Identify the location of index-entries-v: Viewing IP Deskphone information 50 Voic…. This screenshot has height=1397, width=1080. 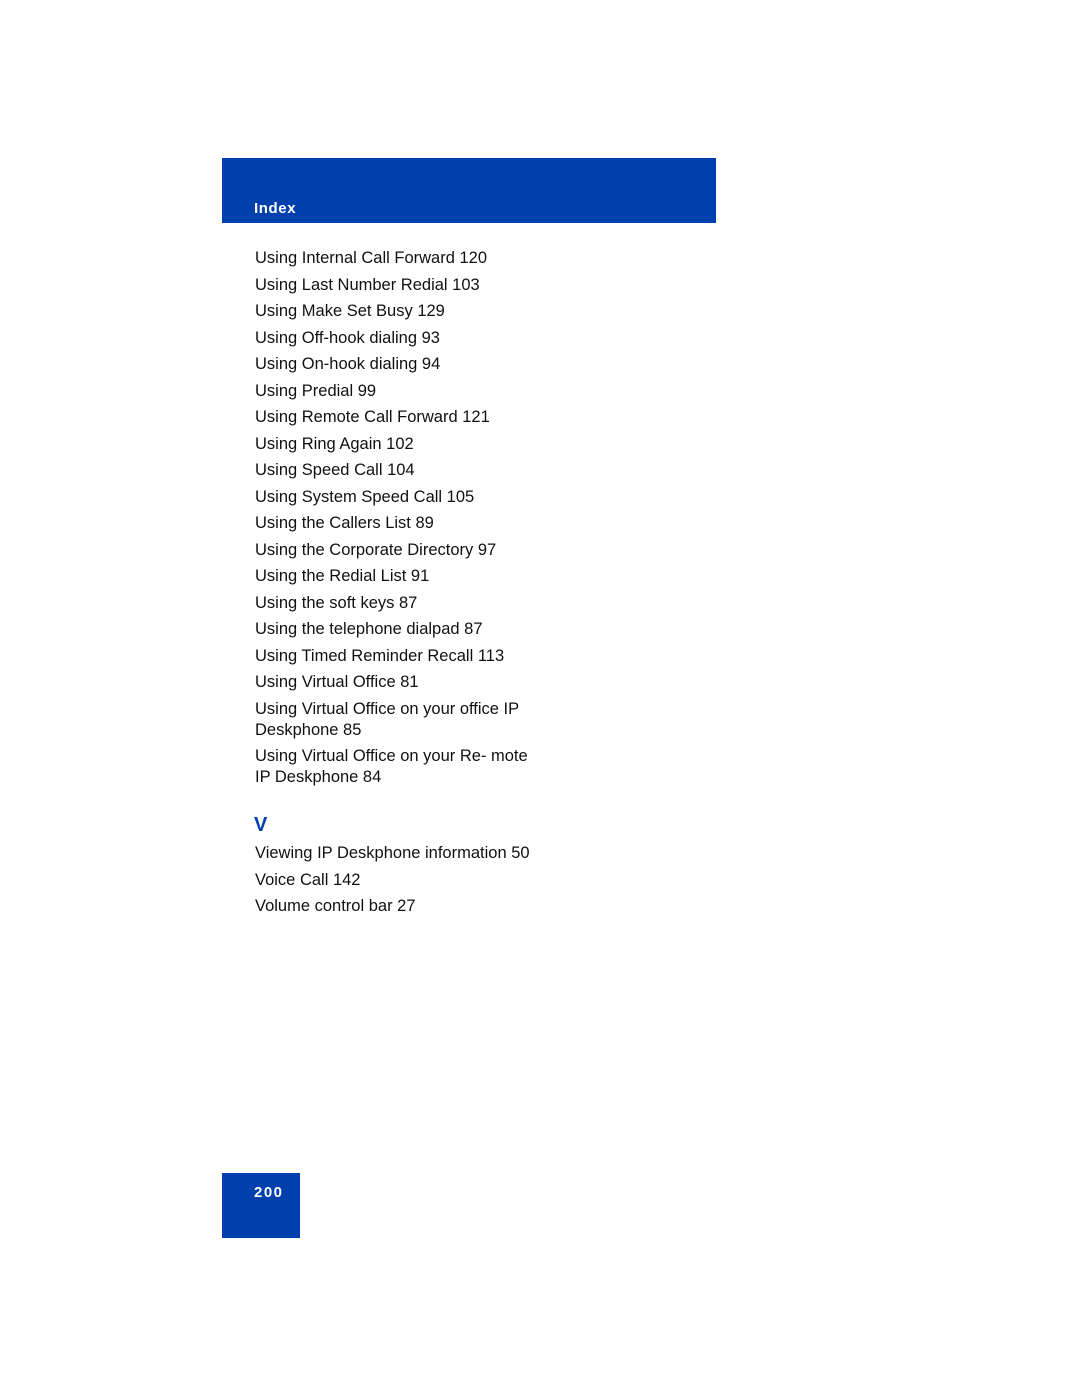
(395, 883).